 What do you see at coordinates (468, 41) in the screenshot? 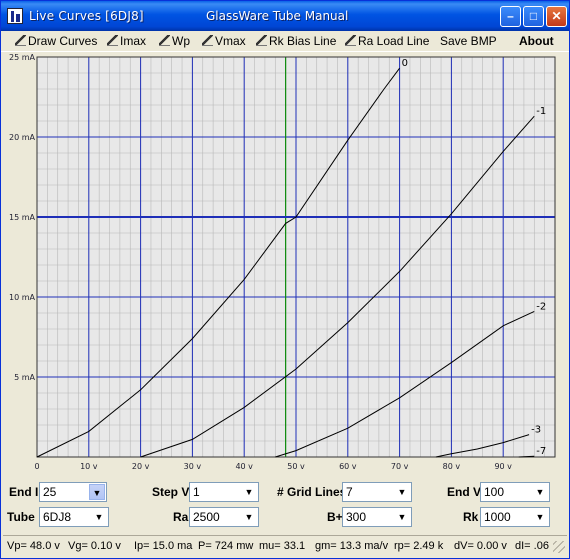
I see `menu-save-bmp: Save BMP` at bounding box center [468, 41].